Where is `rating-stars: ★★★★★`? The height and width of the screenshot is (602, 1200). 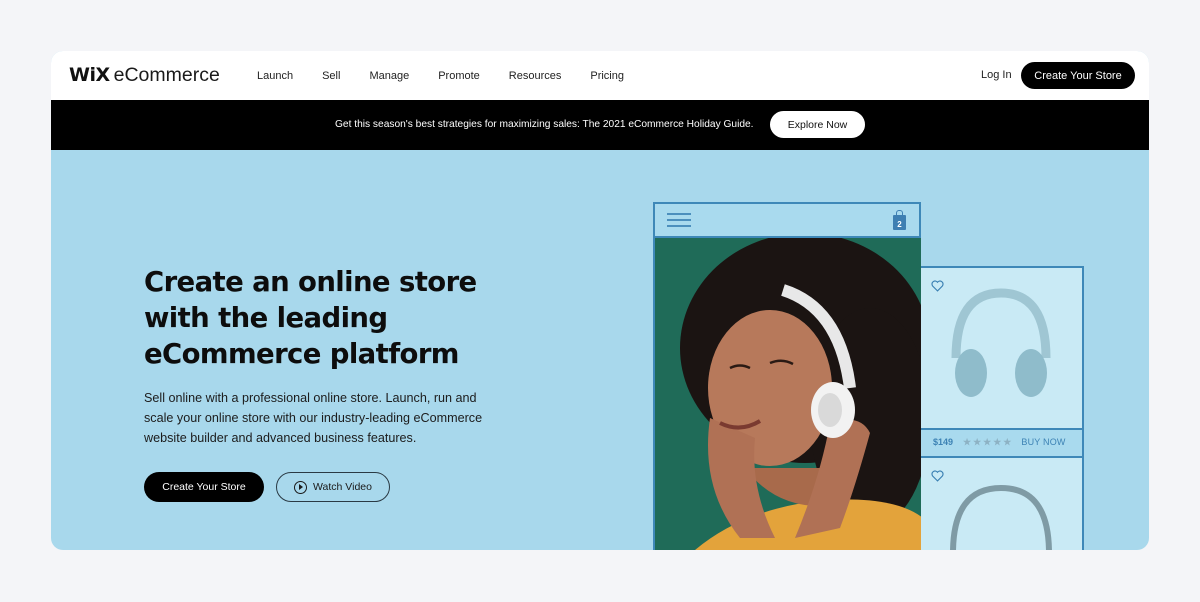 rating-stars: ★★★★★ is located at coordinates (988, 441).